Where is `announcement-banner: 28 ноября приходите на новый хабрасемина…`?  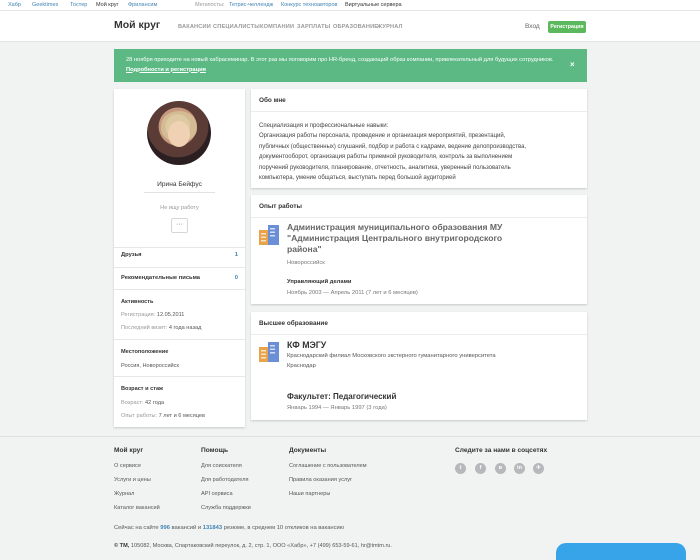 announcement-banner: 28 ноября приходите на новый хабрасемина… is located at coordinates (350, 65).